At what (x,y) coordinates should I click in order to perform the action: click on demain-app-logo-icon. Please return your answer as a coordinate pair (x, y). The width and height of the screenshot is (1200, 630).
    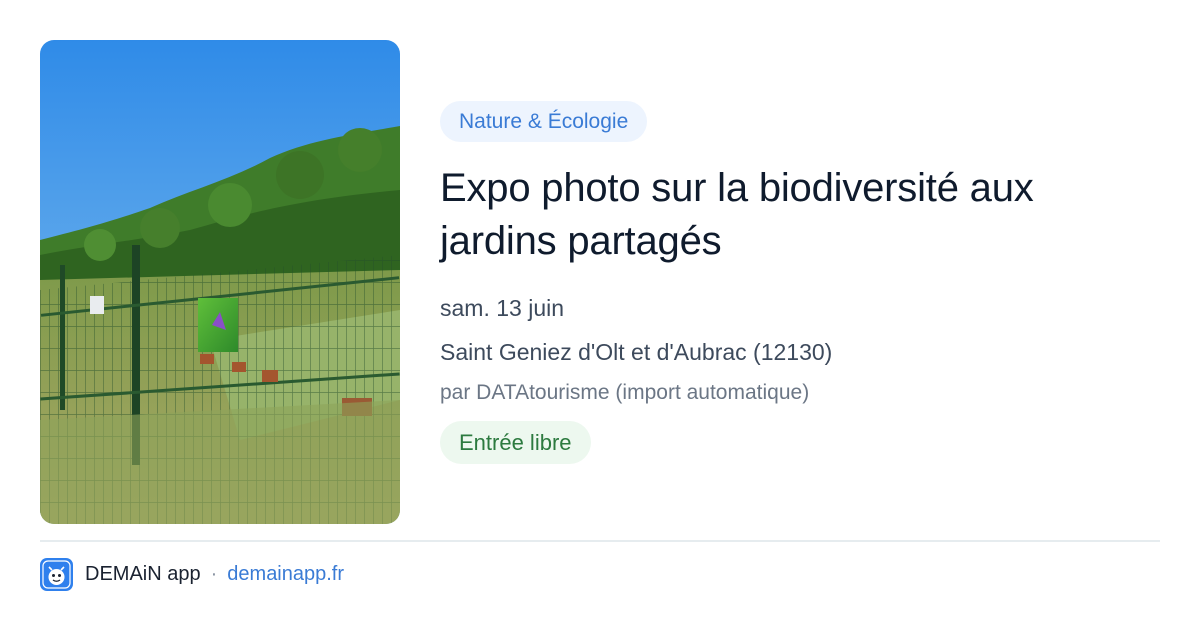
    Looking at the image, I should click on (56, 574).